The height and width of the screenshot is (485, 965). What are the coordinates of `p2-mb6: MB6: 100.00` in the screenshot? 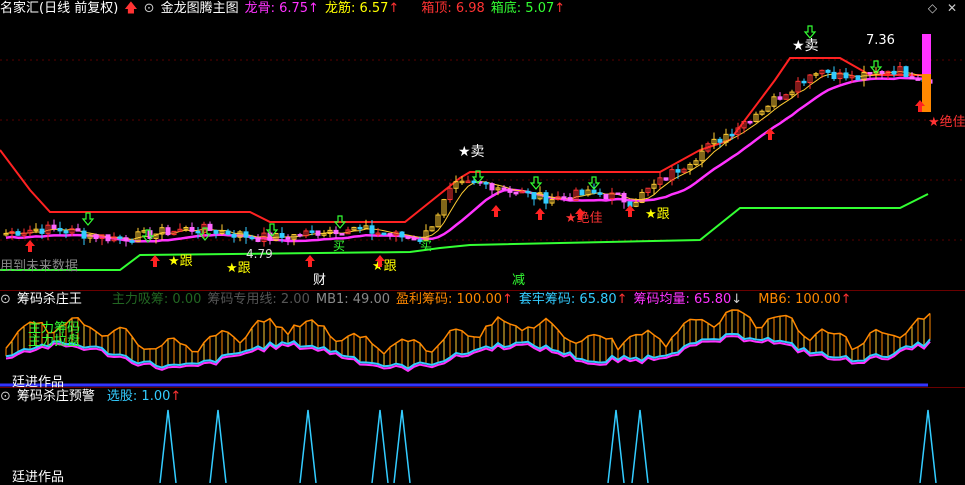 It's located at (799, 299).